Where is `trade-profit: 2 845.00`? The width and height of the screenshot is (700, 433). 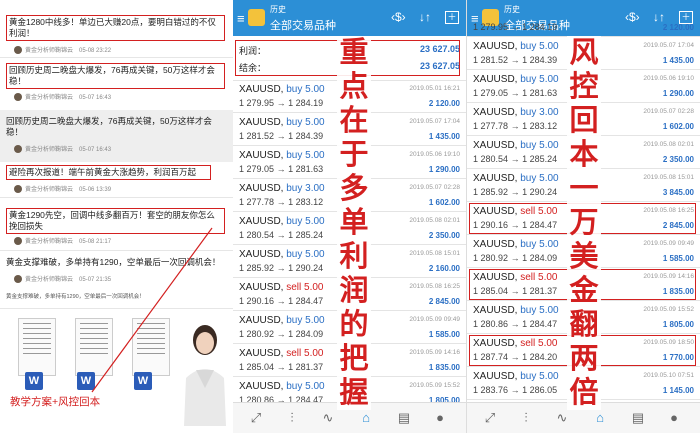
trade-profit: 2 845.00 is located at coordinates (444, 301).